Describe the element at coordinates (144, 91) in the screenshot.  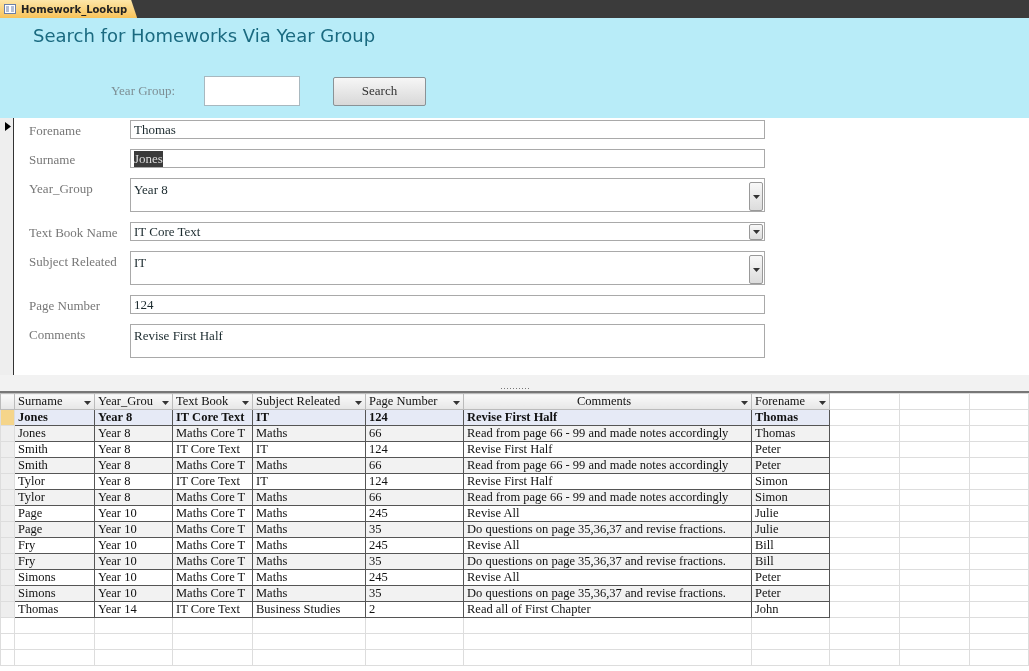
I see `year-group-label: Year Group:` at that location.